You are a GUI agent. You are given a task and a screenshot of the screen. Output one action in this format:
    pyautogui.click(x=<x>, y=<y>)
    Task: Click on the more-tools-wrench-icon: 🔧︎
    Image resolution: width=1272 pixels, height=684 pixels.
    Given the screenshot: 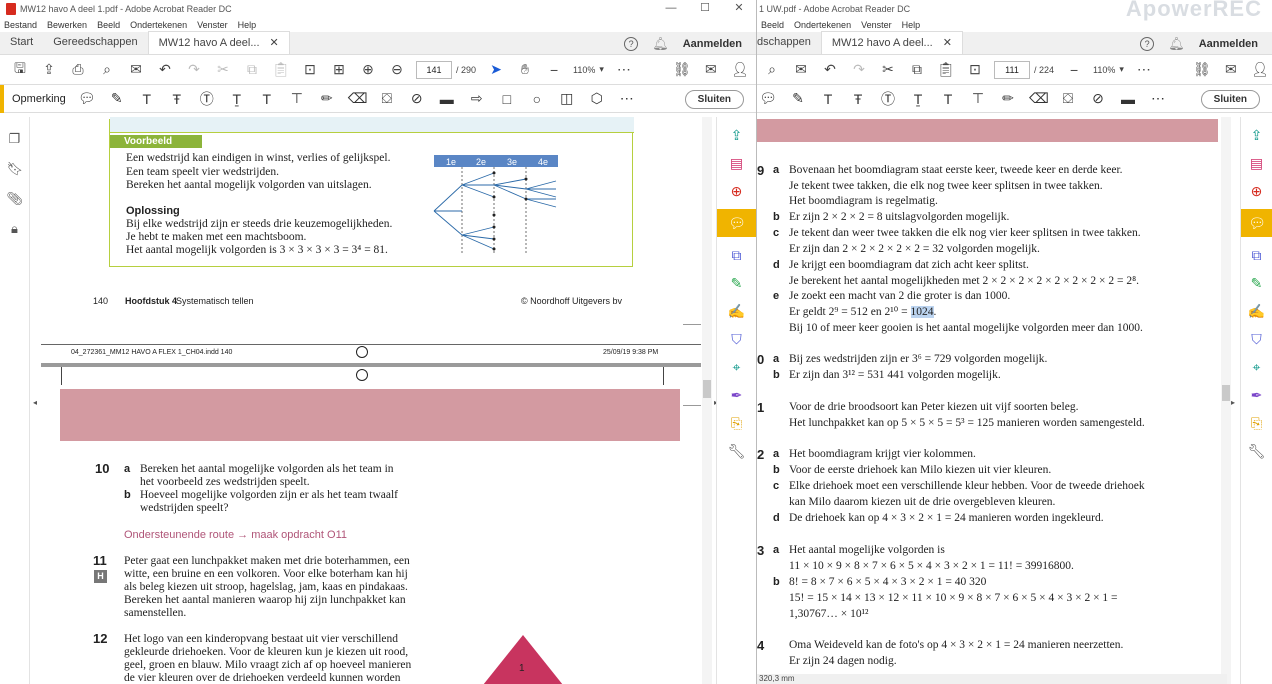 What is the action you would take?
    pyautogui.click(x=1257, y=451)
    